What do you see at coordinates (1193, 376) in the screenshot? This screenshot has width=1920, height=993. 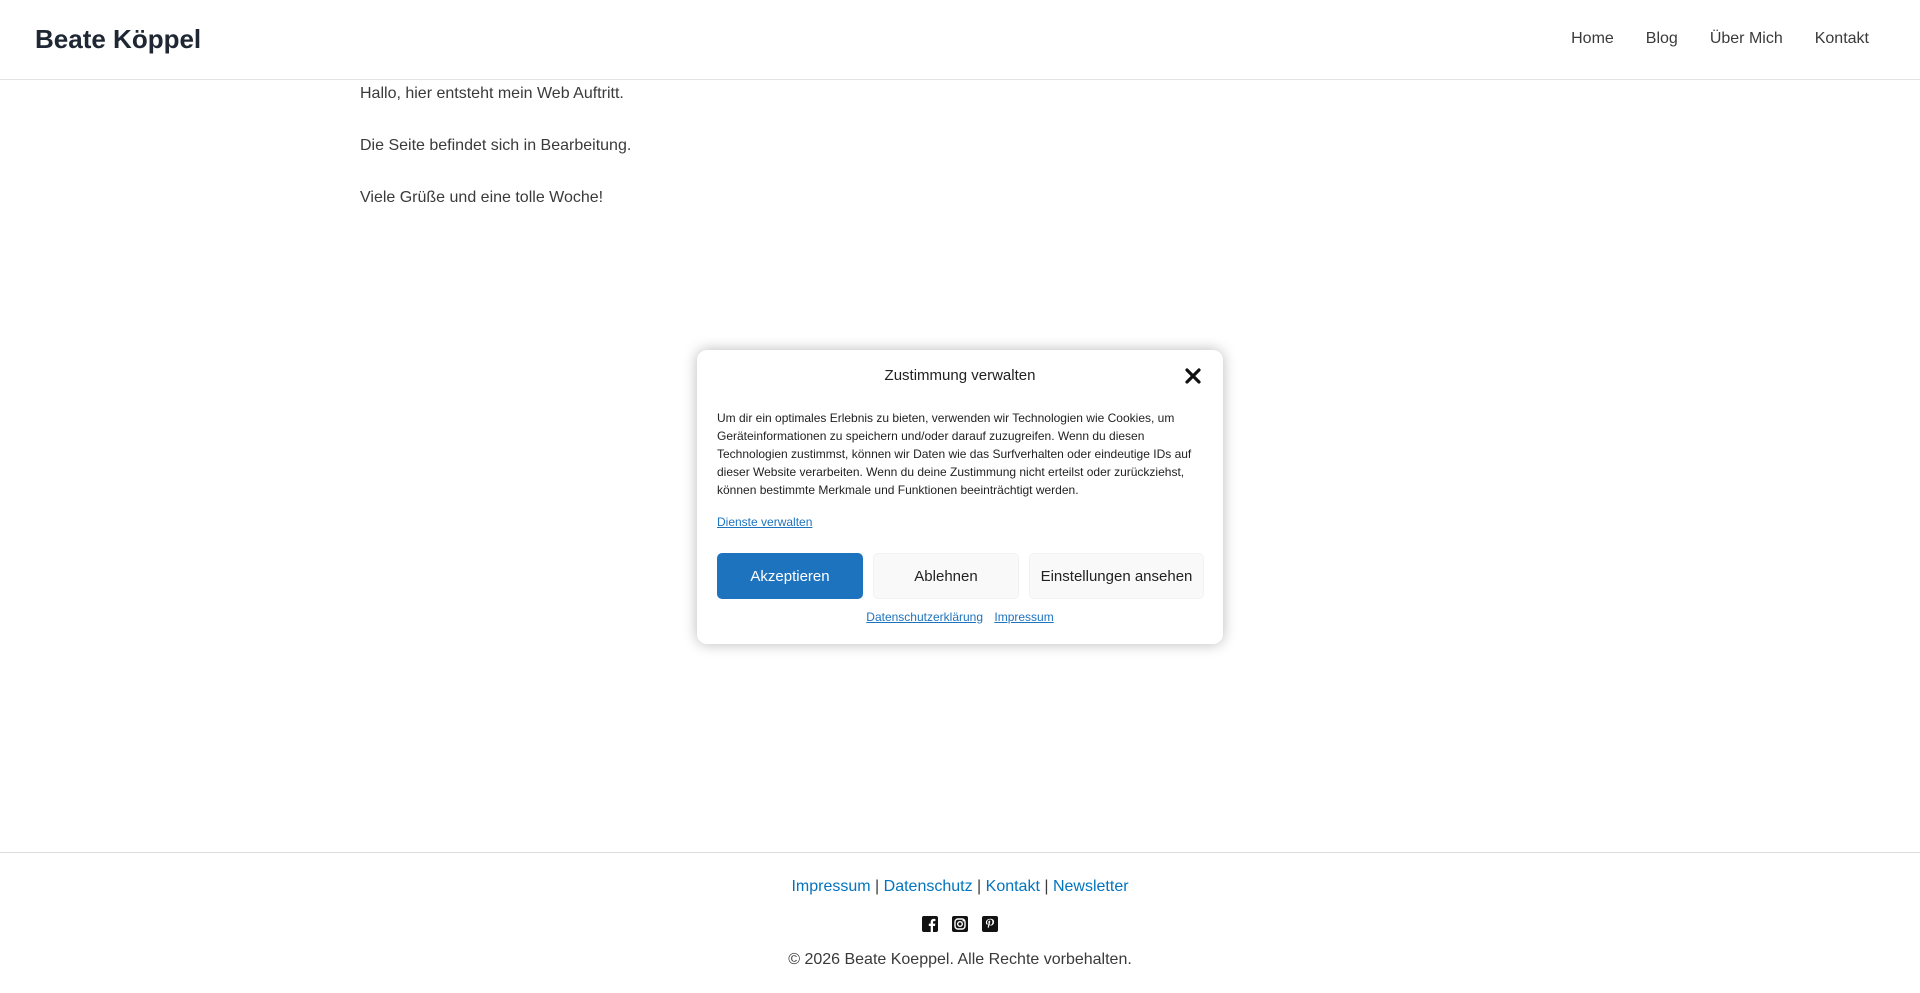 I see `close-icon` at bounding box center [1193, 376].